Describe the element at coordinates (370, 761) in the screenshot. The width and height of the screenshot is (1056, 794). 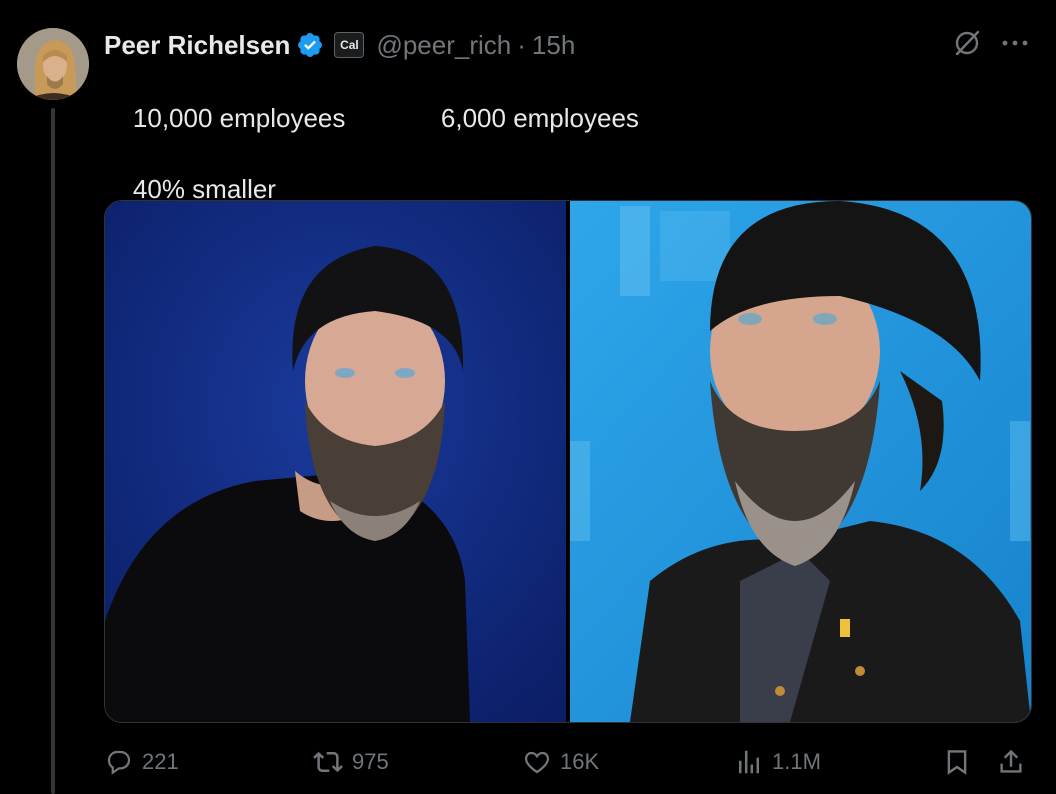
I see `repost-count: 975` at that location.